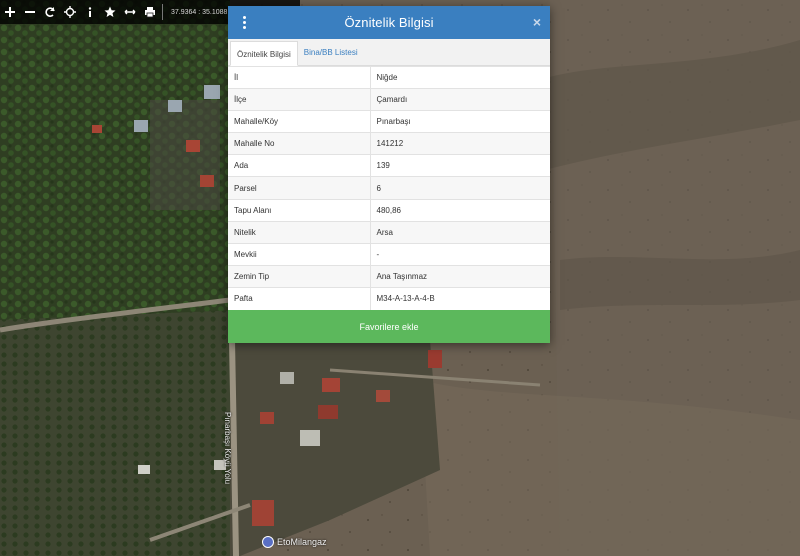 Image resolution: width=800 pixels, height=556 pixels. I want to click on row-value: 480,86, so click(460, 210).